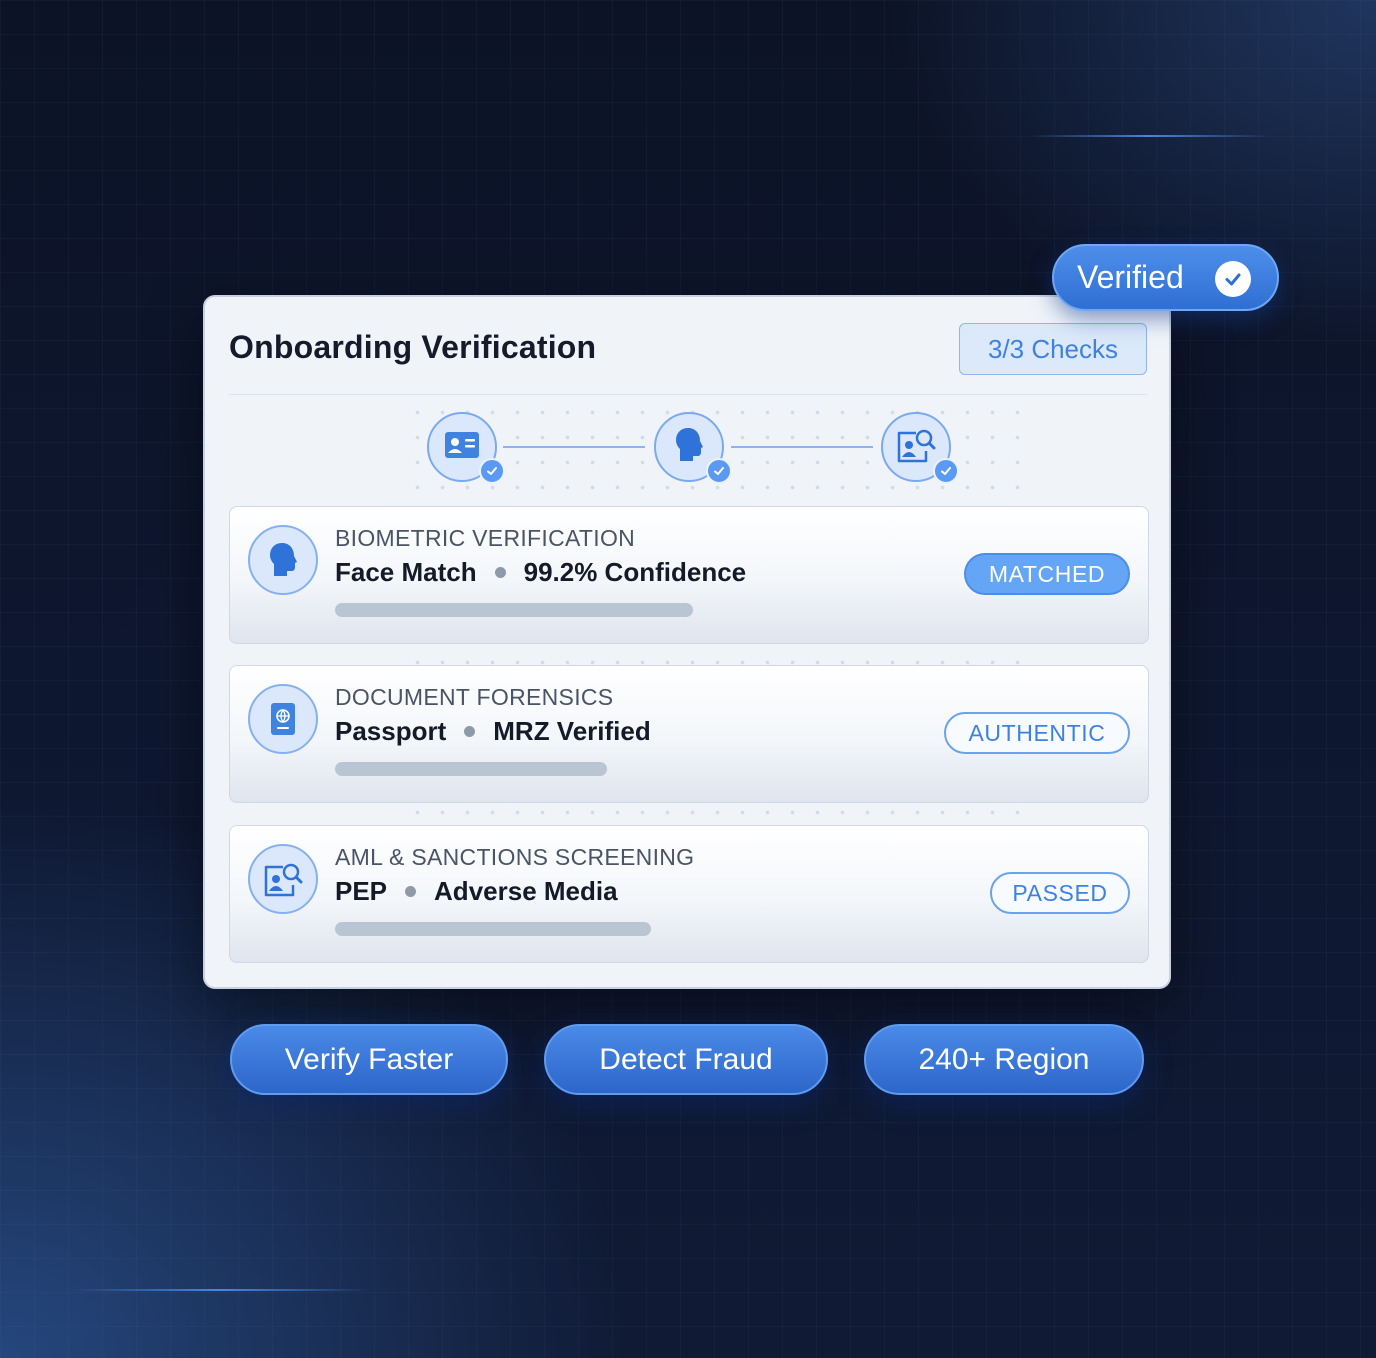  What do you see at coordinates (406, 572) in the screenshot?
I see `check-detail-primary: Face Match` at bounding box center [406, 572].